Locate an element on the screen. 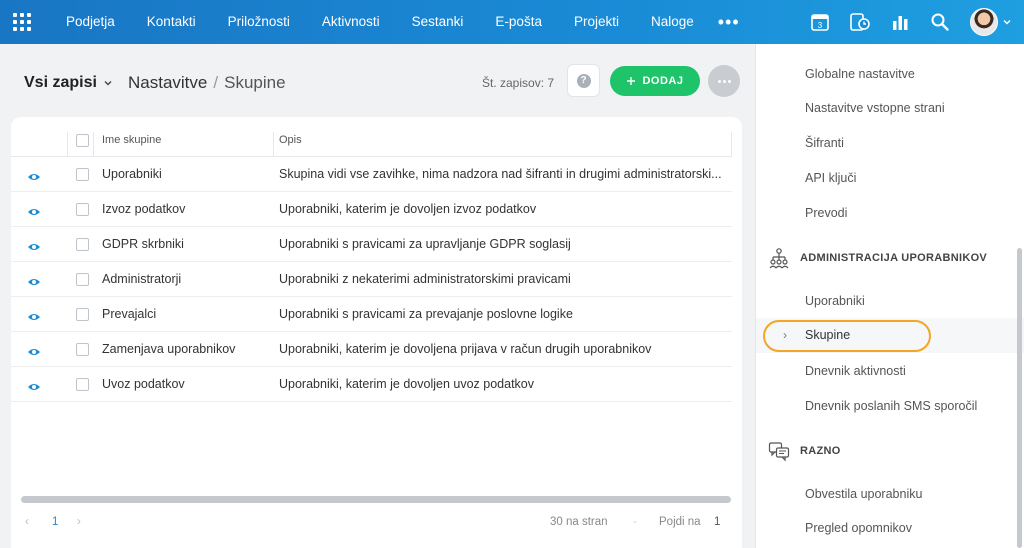 Image resolution: width=1024 pixels, height=548 pixels. pagination: ‹ 1 › 30 na stran - Pojdi na 1 is located at coordinates (376, 524).